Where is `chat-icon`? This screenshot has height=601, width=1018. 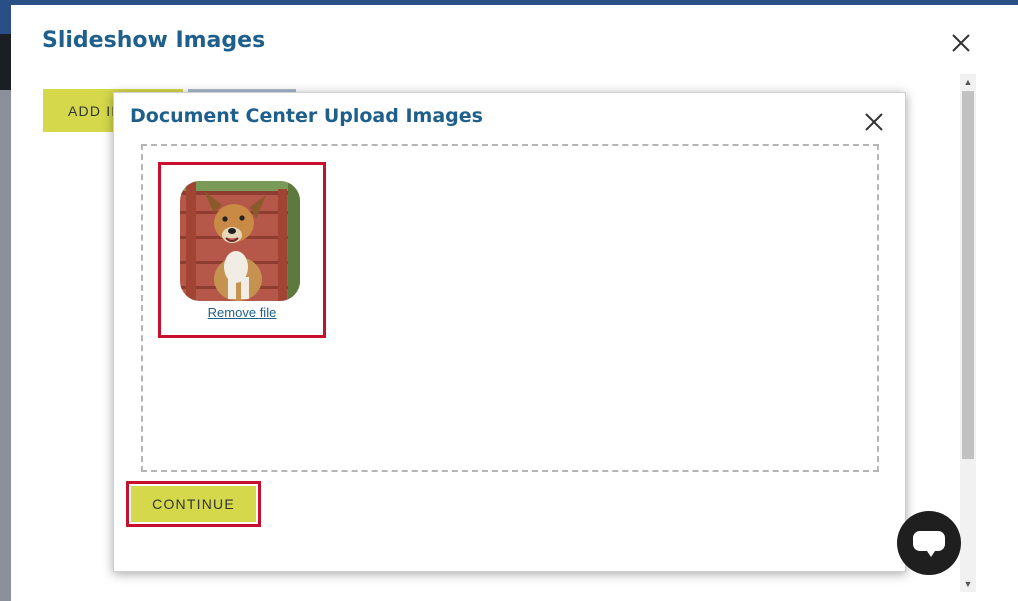 chat-icon is located at coordinates (929, 544).